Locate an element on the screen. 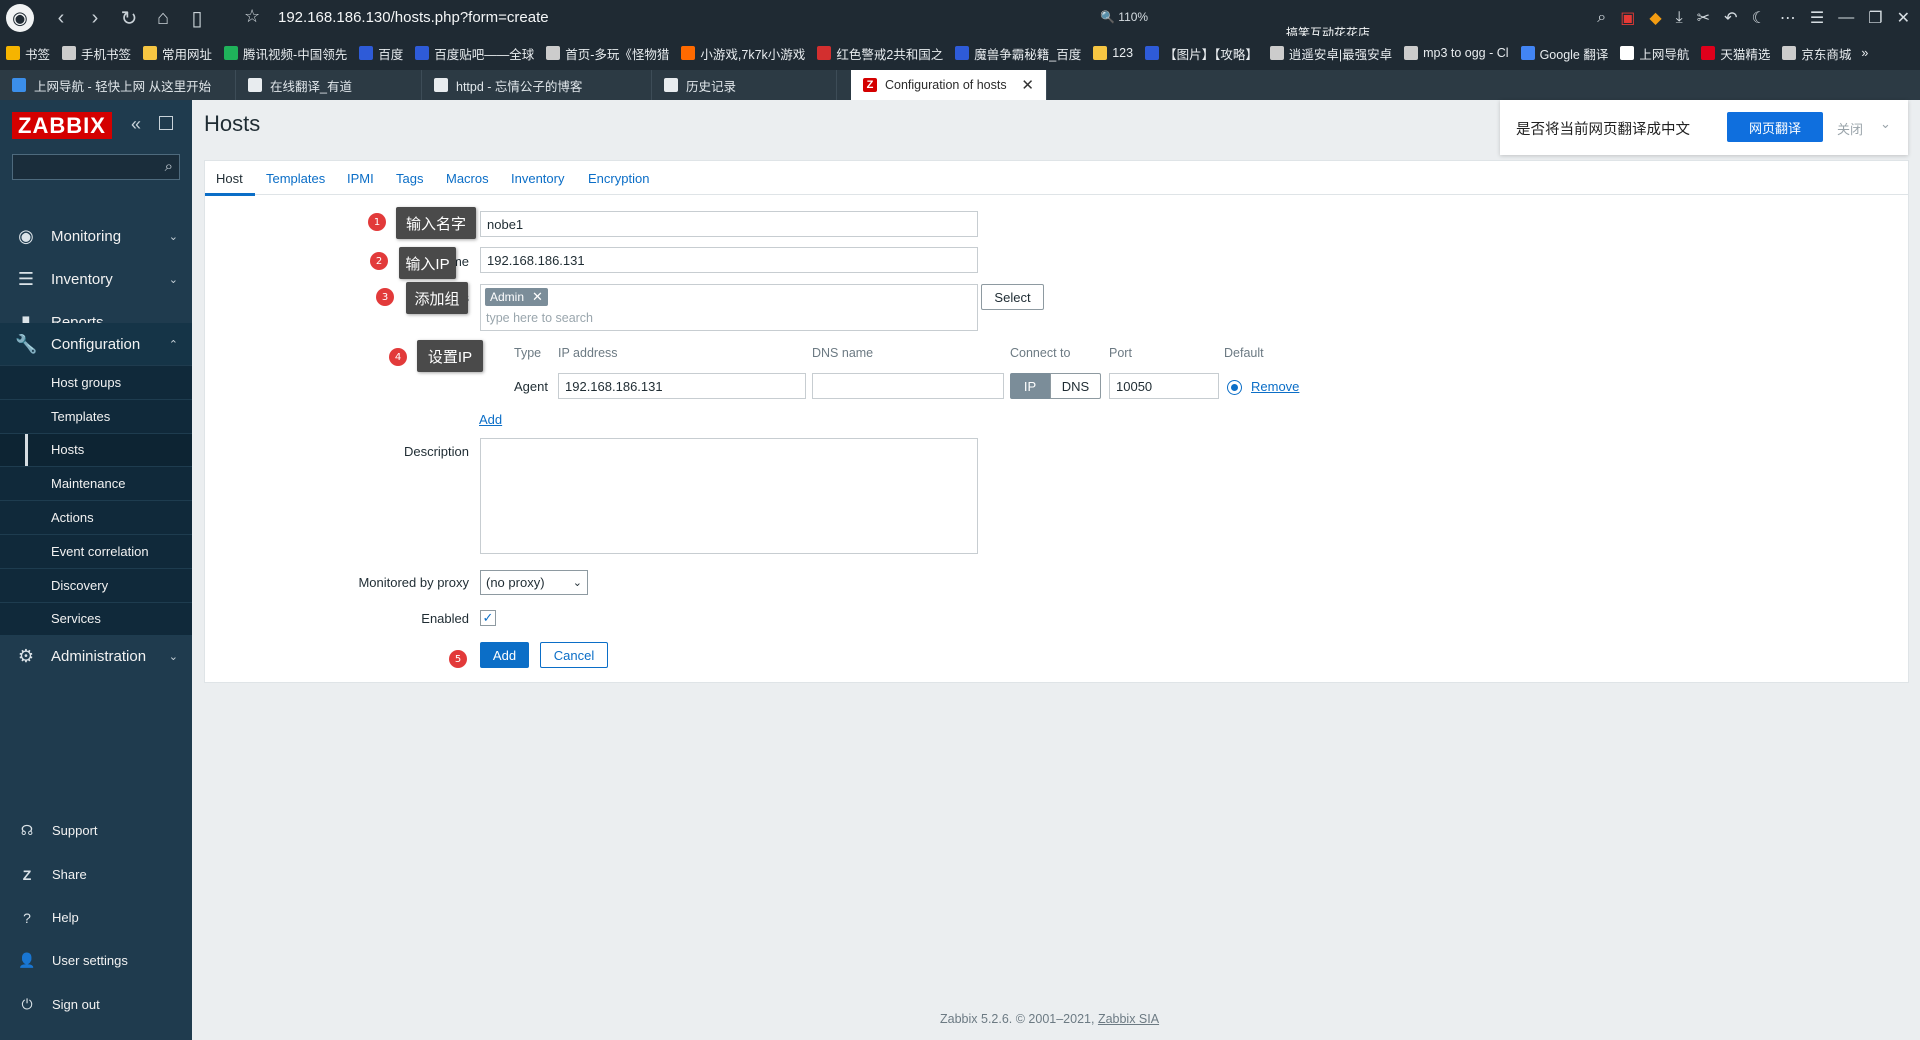 The image size is (1920, 1040). reader-icon: ▯ is located at coordinates (197, 18).